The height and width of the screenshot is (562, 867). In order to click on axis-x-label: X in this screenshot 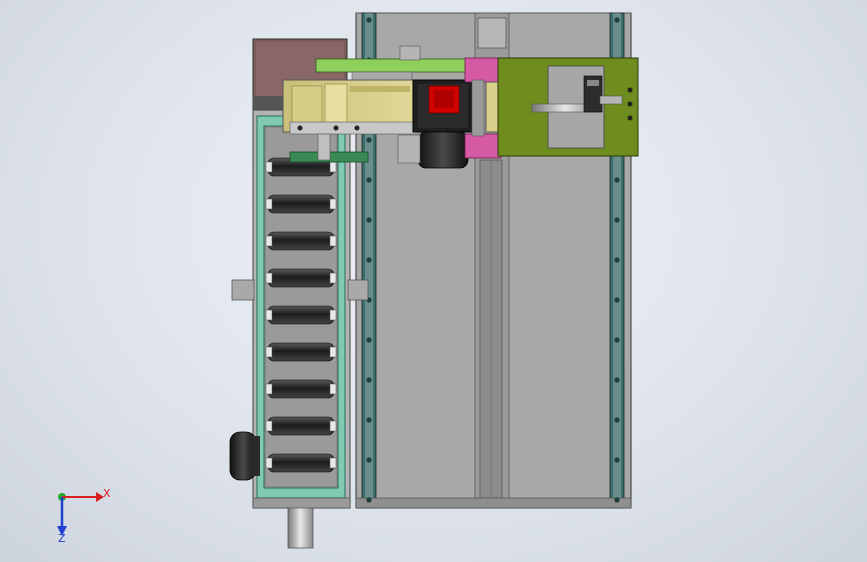, I will do `click(107, 493)`.